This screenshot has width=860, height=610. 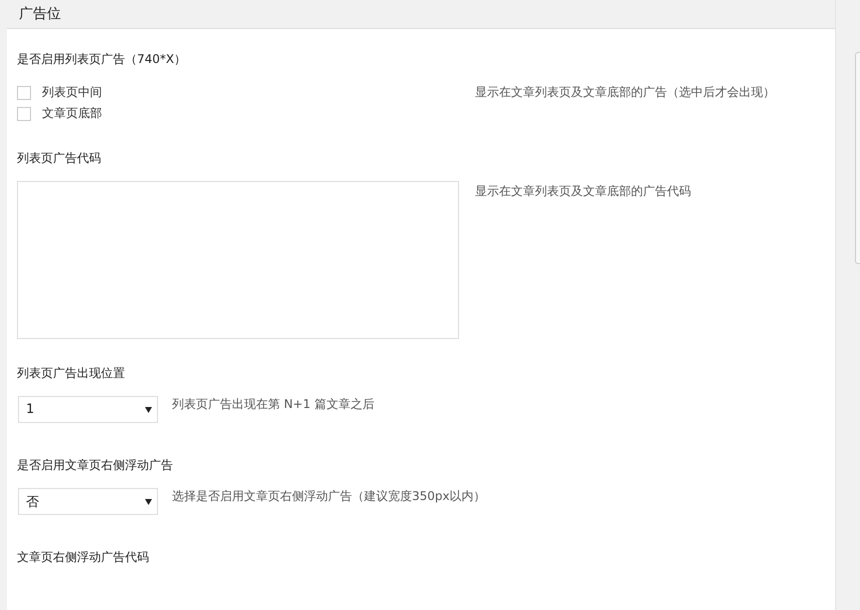 I want to click on code-textarea, so click(x=238, y=260).